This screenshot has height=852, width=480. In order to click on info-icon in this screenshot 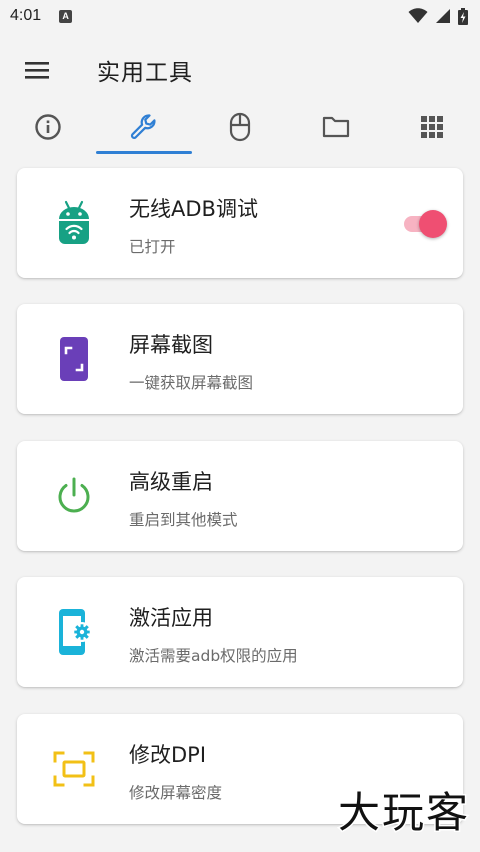, I will do `click(48, 127)`.